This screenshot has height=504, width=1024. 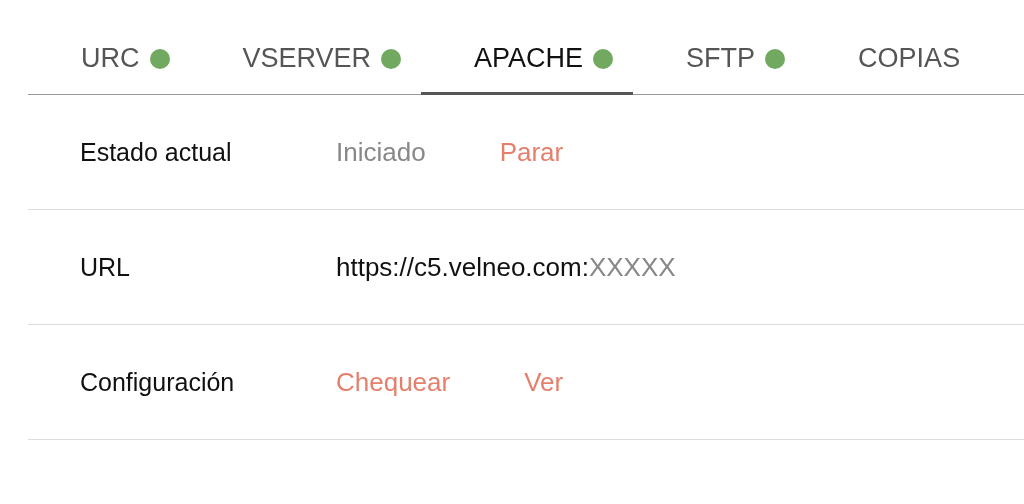 What do you see at coordinates (105, 267) in the screenshot?
I see `row-label: URL` at bounding box center [105, 267].